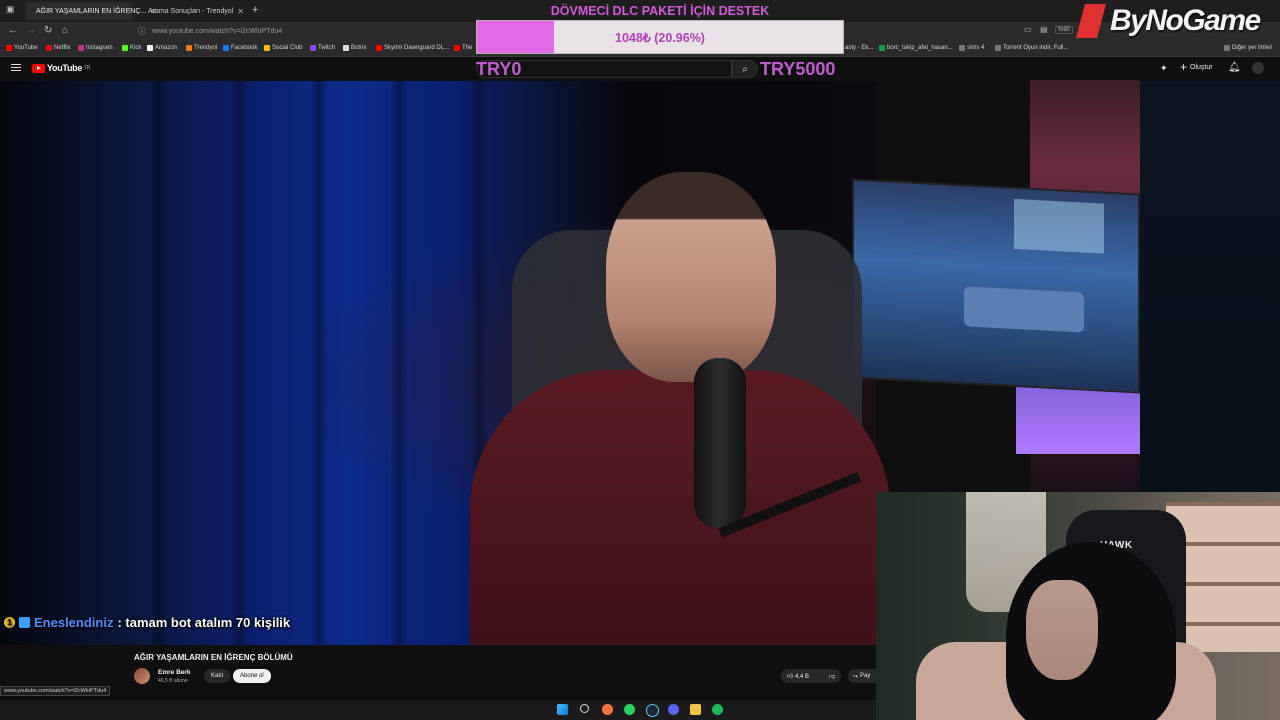 The height and width of the screenshot is (720, 1280). What do you see at coordinates (99, 48) in the screenshot?
I see `bookmark-label: Instagram` at bounding box center [99, 48].